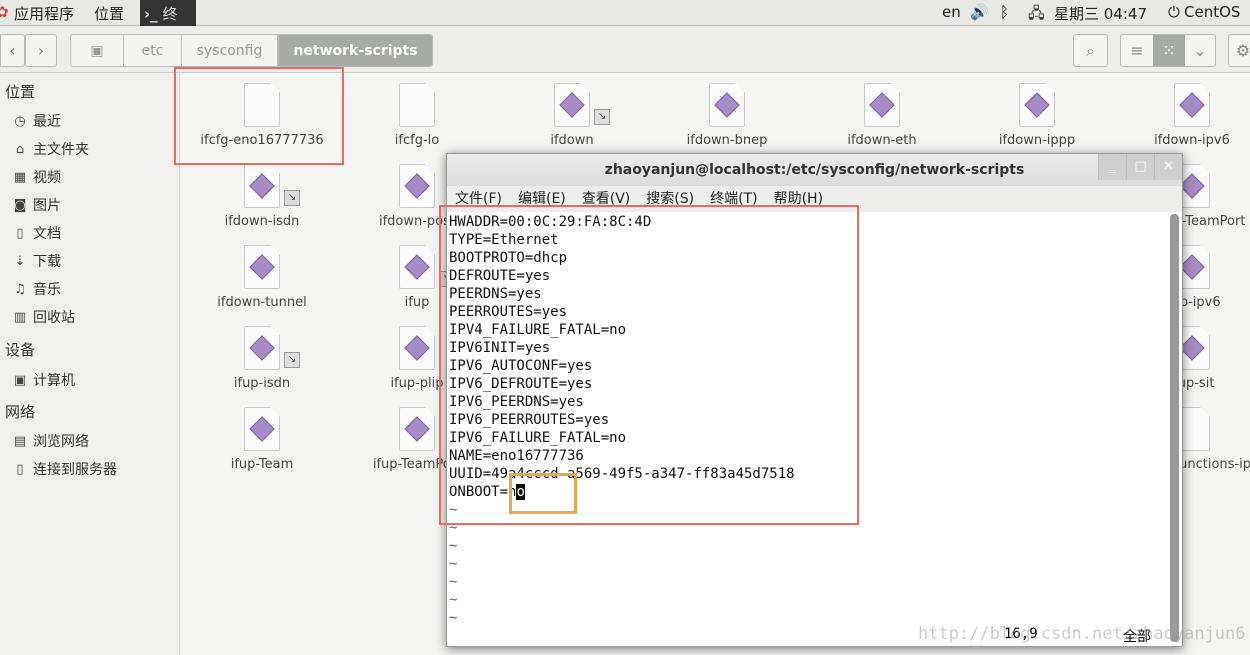 This screenshot has width=1250, height=655. I want to click on file-name: ifdown-isdn, so click(262, 221).